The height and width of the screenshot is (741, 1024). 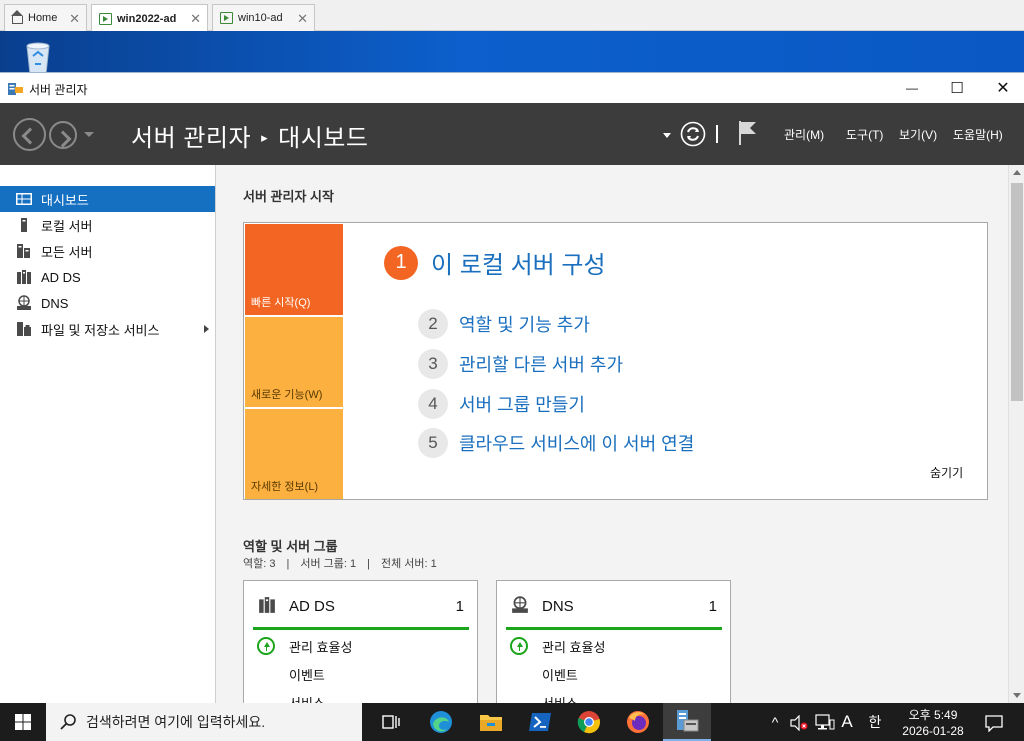 I want to click on step-create-server-group: 4 서버 그룹 만들기, so click(x=501, y=404).